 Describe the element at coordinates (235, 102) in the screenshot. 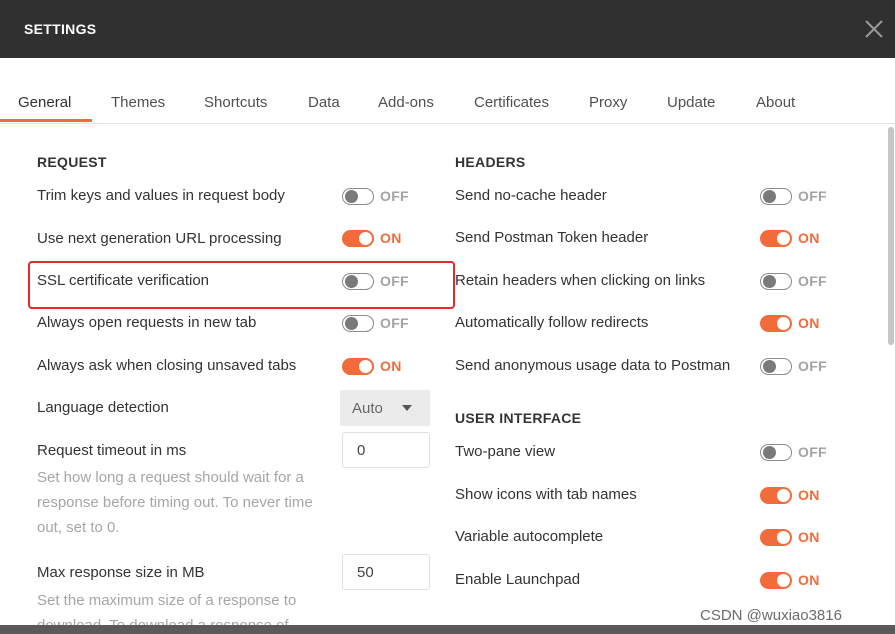

I see `tab-shortcuts: Shortcuts` at that location.